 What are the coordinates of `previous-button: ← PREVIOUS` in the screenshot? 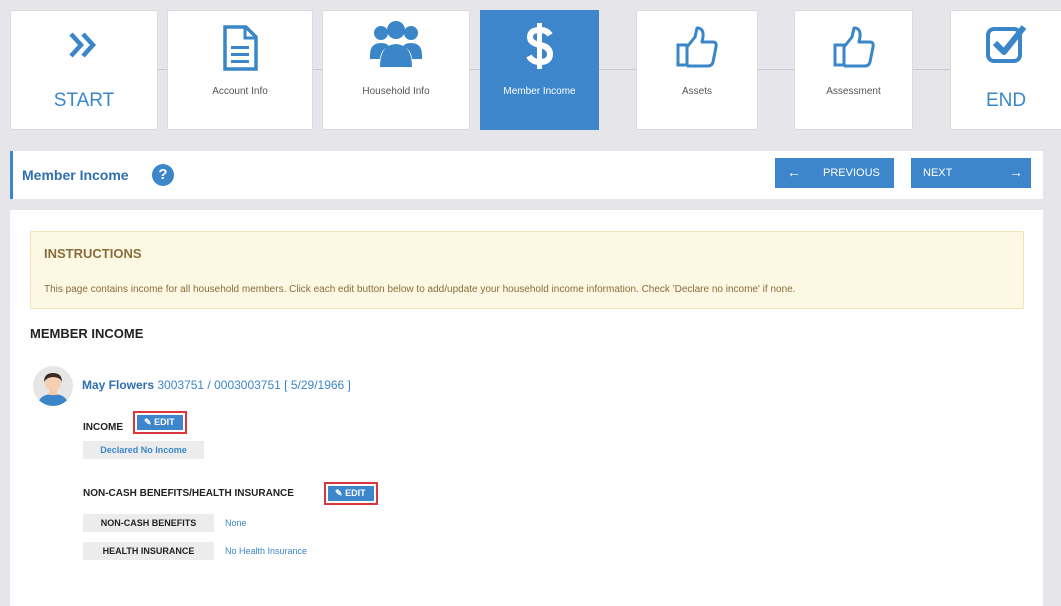 It's located at (834, 173).